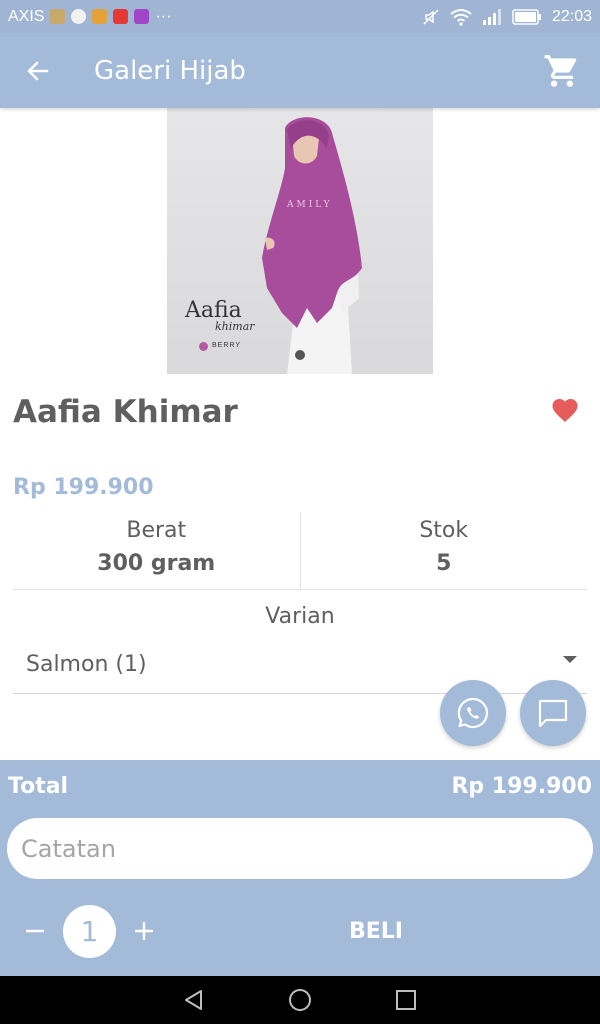 This screenshot has width=600, height=1024. Describe the element at coordinates (156, 530) in the screenshot. I see `weight-label: Berat` at that location.